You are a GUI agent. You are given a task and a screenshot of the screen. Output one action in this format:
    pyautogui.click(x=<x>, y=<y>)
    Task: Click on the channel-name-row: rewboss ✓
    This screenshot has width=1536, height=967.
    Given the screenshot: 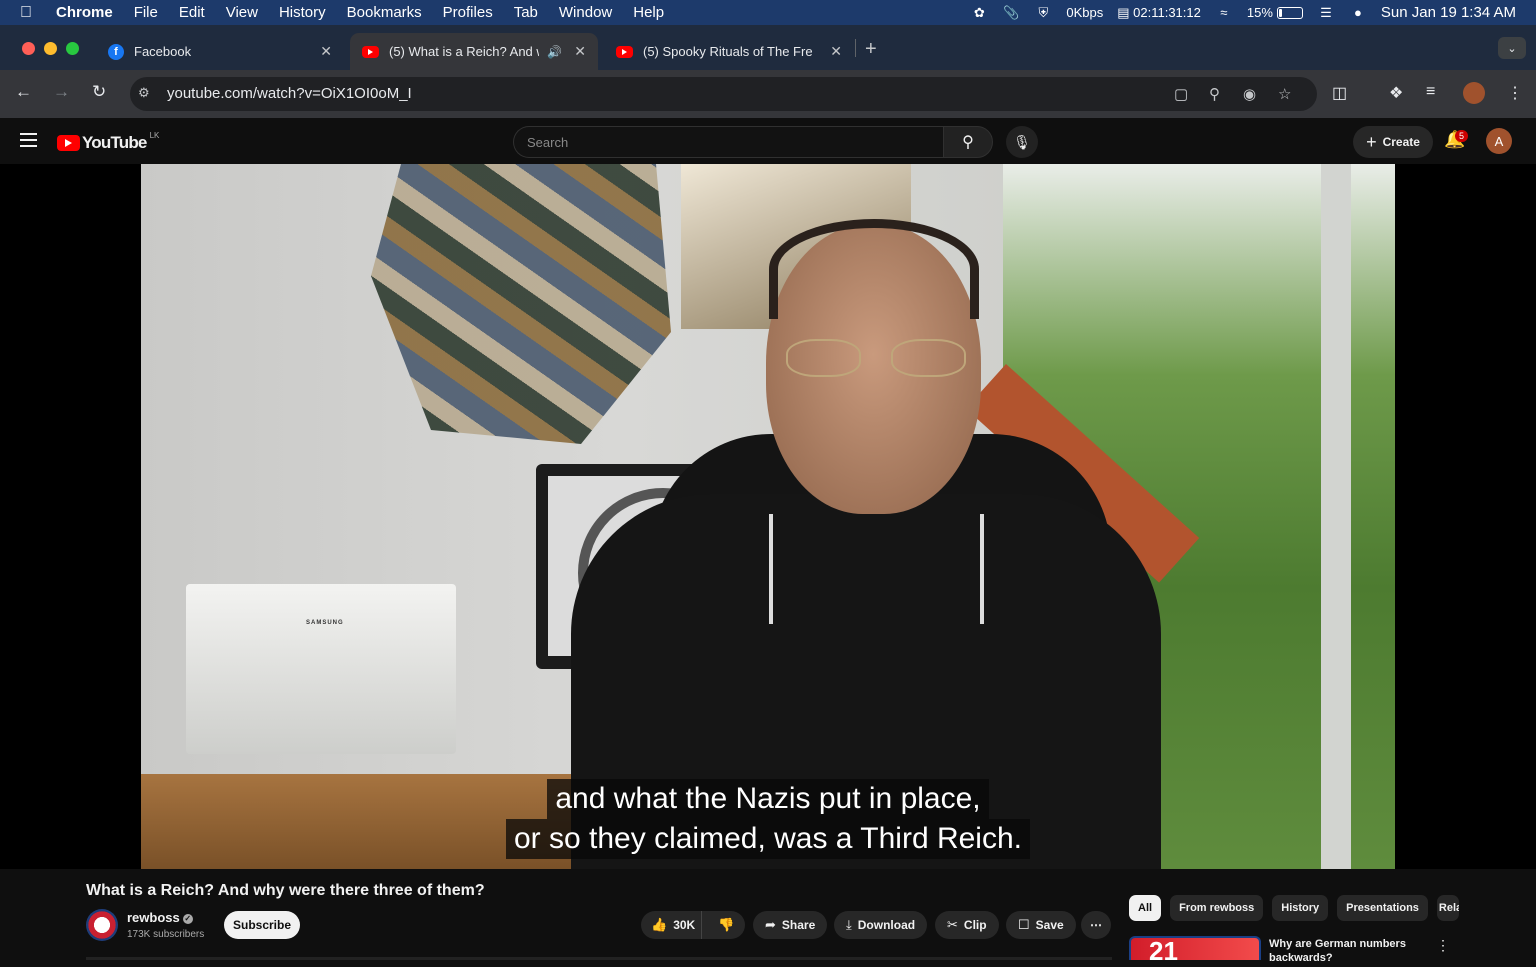 What is the action you would take?
    pyautogui.click(x=160, y=917)
    